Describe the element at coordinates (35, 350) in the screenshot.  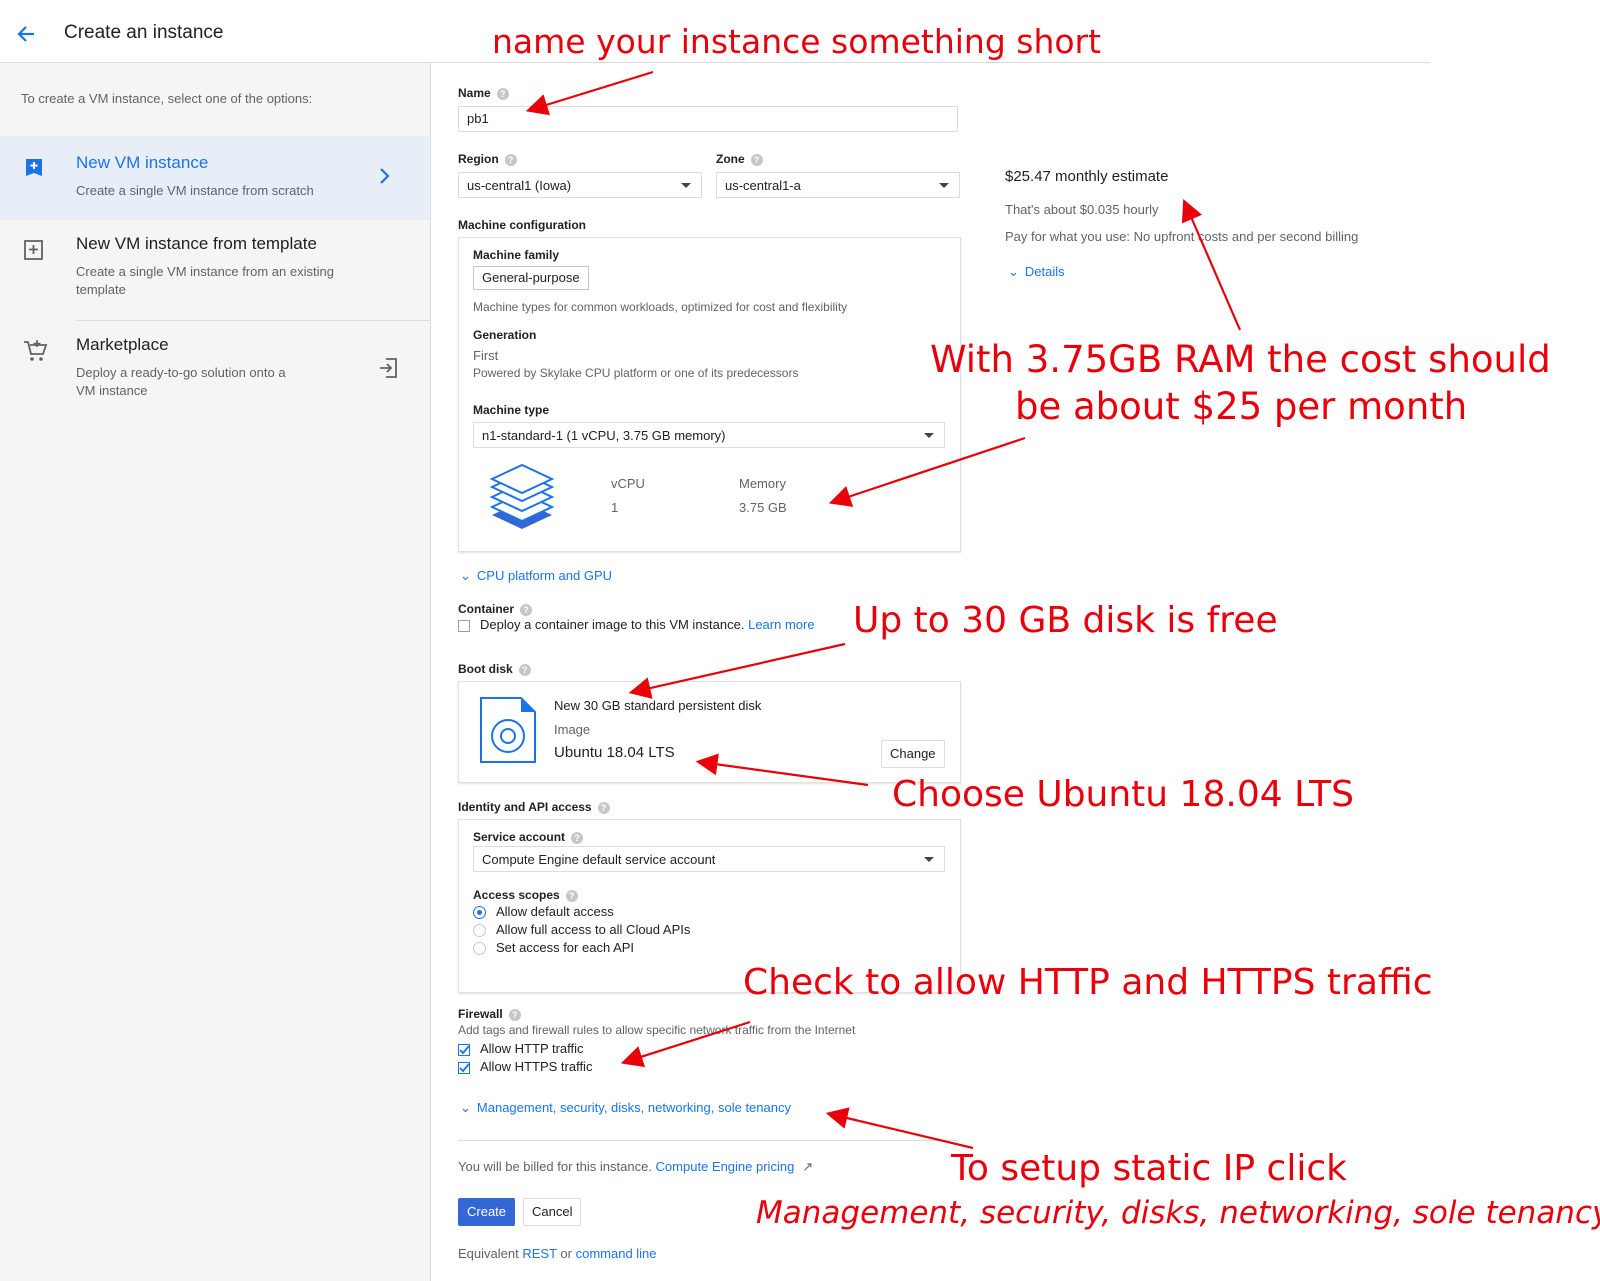
I see `shopping-cart-icon` at that location.